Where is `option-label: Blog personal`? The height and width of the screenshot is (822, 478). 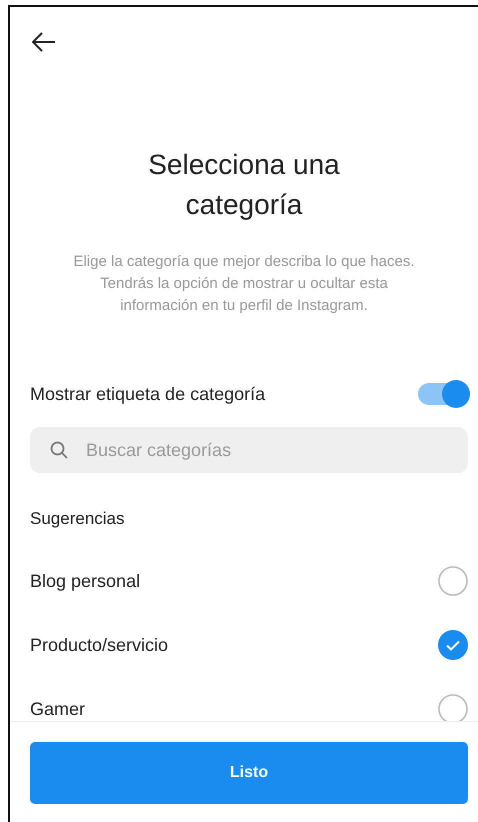
option-label: Blog personal is located at coordinates (85, 581).